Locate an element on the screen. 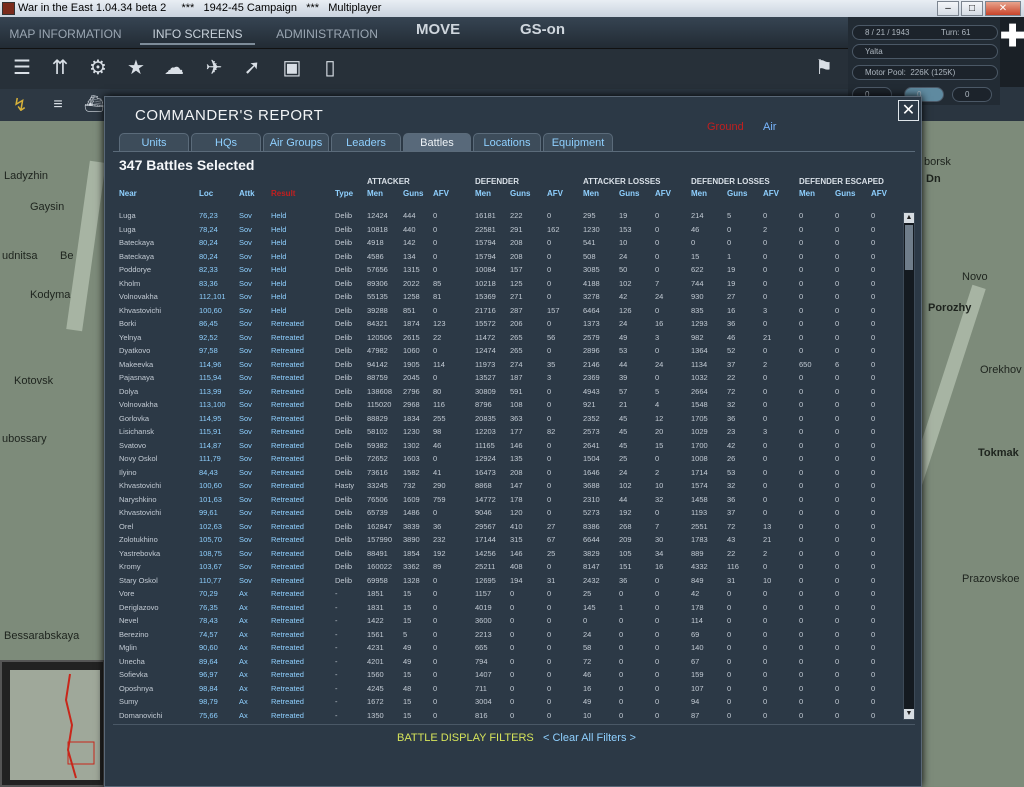 The width and height of the screenshot is (1024, 787). header-attl-men: Men is located at coordinates (591, 193).